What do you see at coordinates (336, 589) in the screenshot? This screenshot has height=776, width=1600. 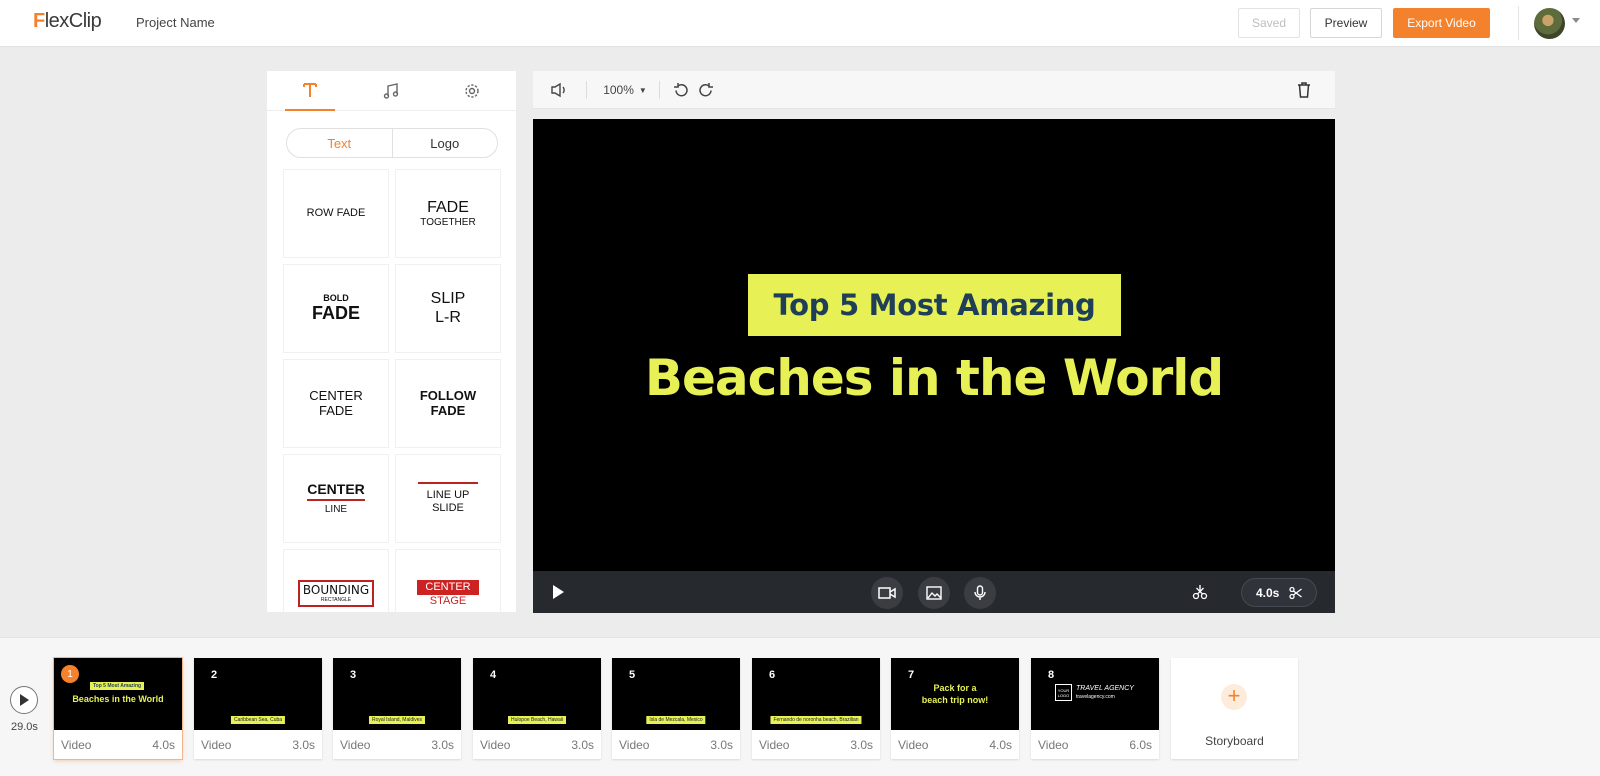 I see `template-label: BOUNDING` at bounding box center [336, 589].